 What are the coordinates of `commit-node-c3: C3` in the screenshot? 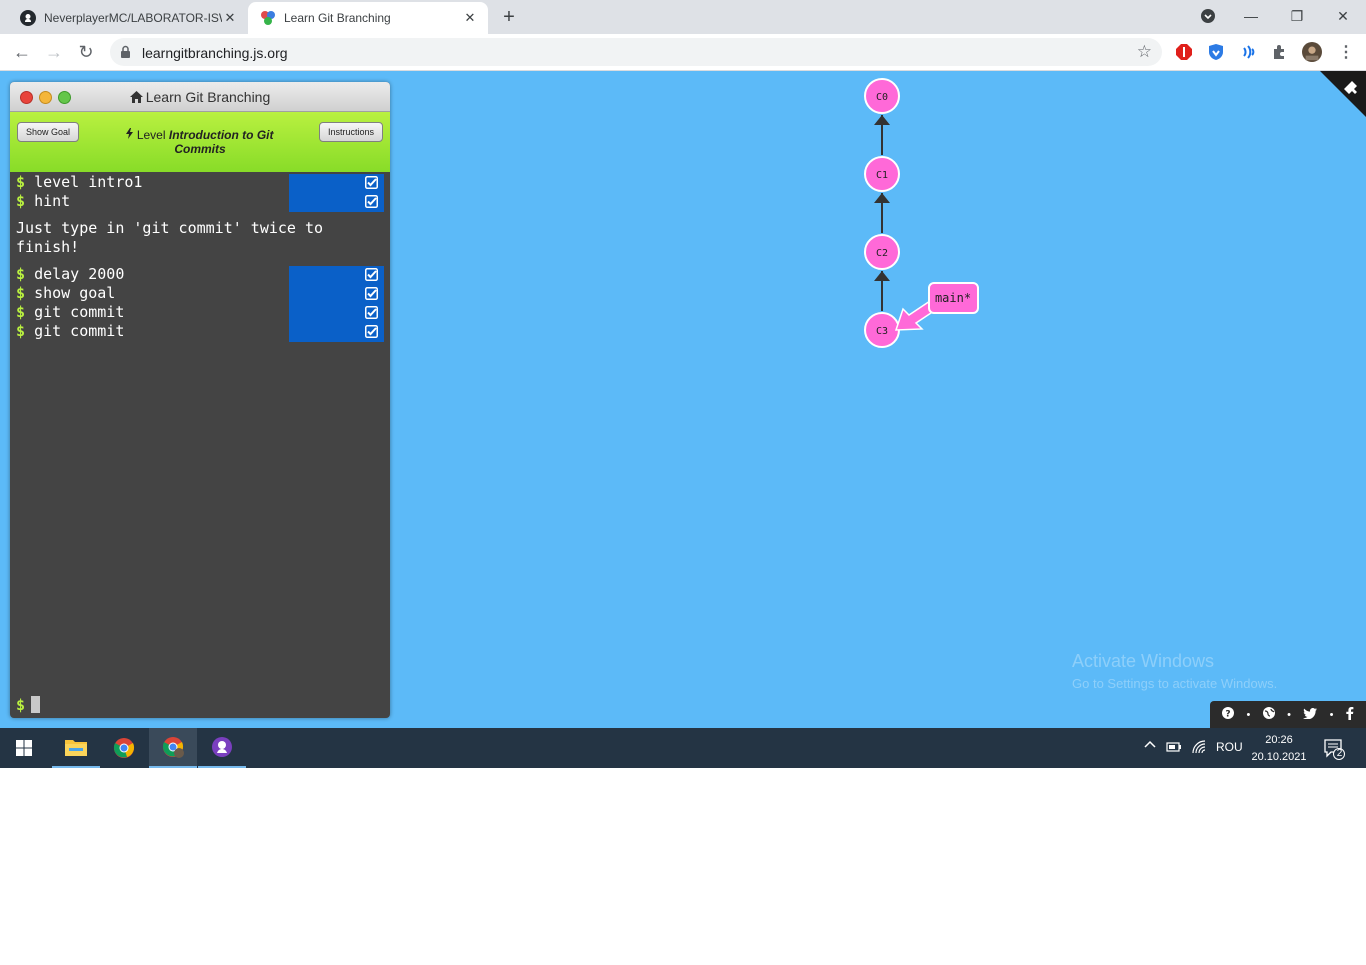 It's located at (882, 330).